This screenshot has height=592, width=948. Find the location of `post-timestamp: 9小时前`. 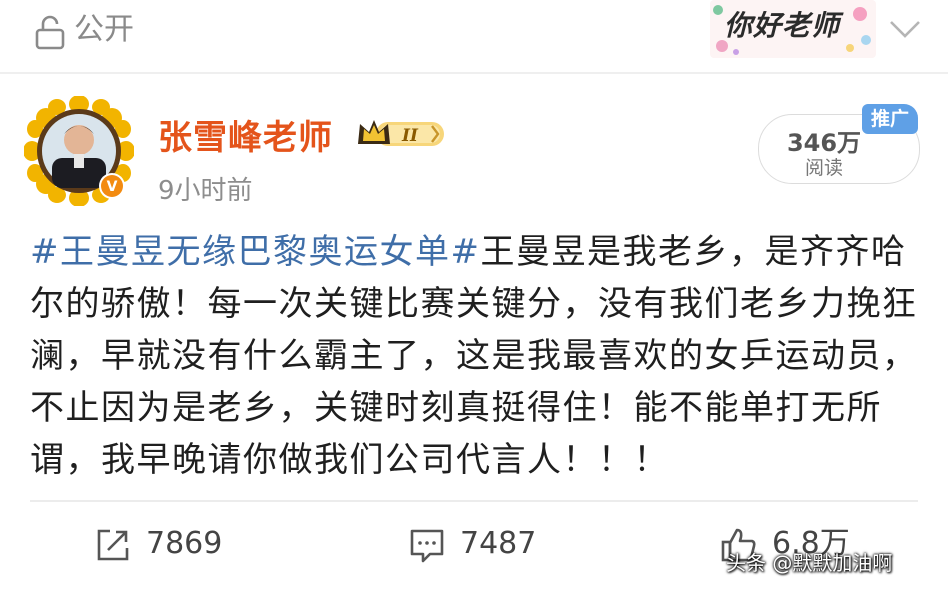

post-timestamp: 9小时前 is located at coordinates (205, 191).